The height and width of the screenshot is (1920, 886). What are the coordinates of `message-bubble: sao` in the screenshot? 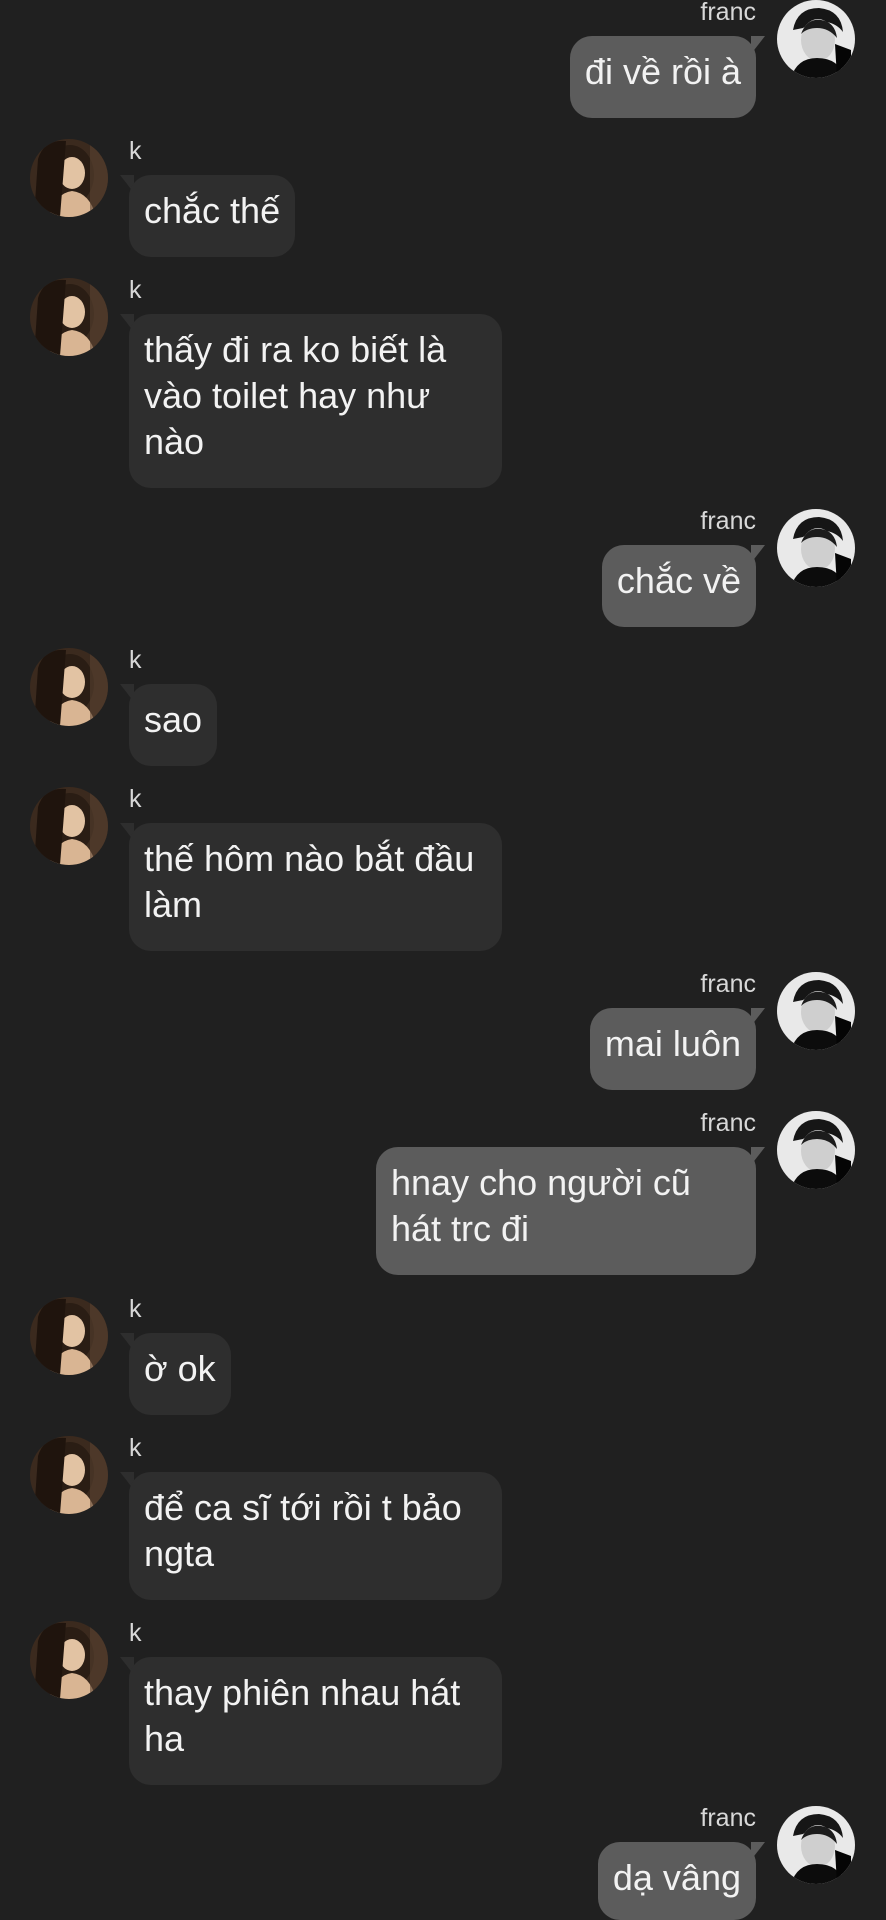 It's located at (173, 725).